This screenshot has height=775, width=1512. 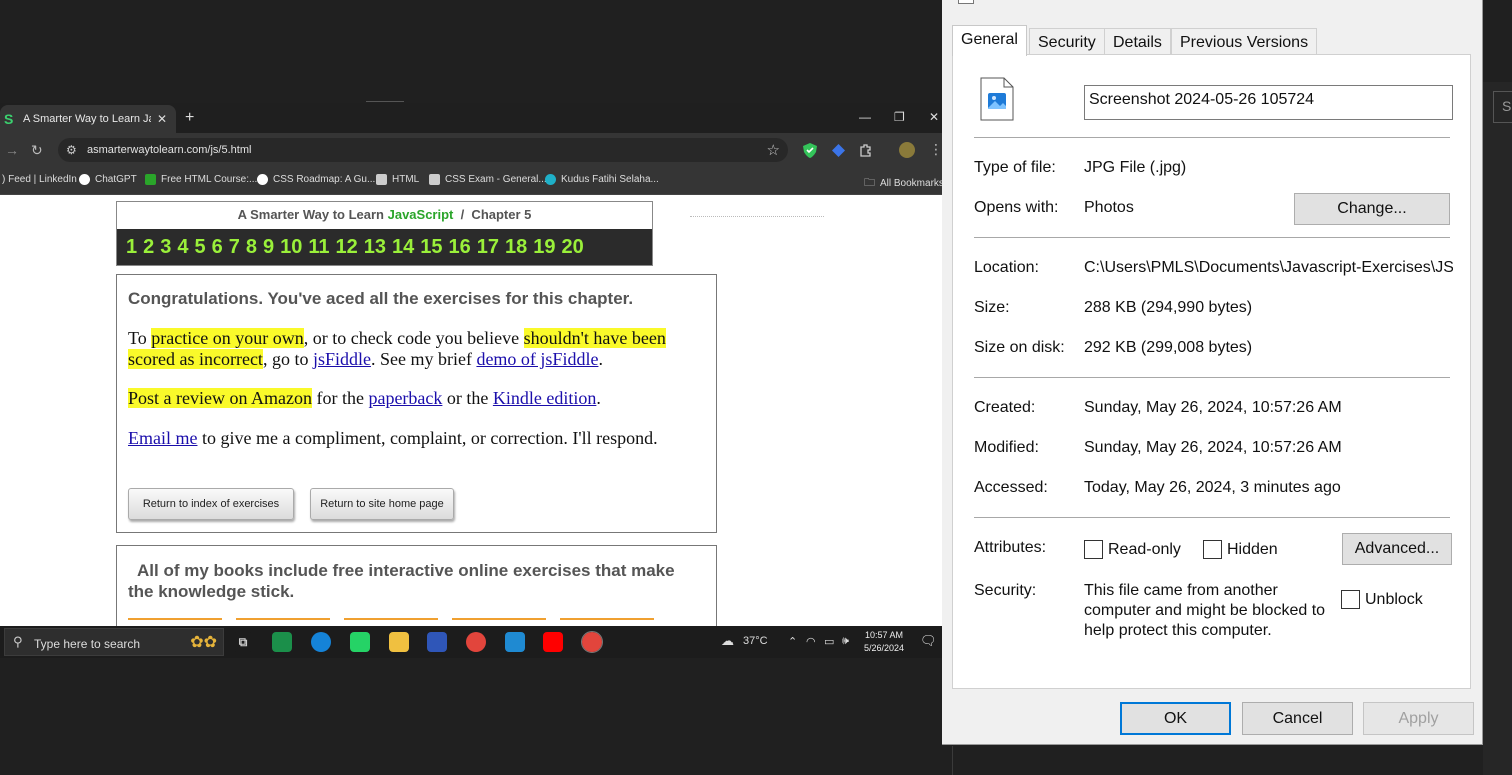 I want to click on notification-icon: 🗨, so click(x=928, y=641).